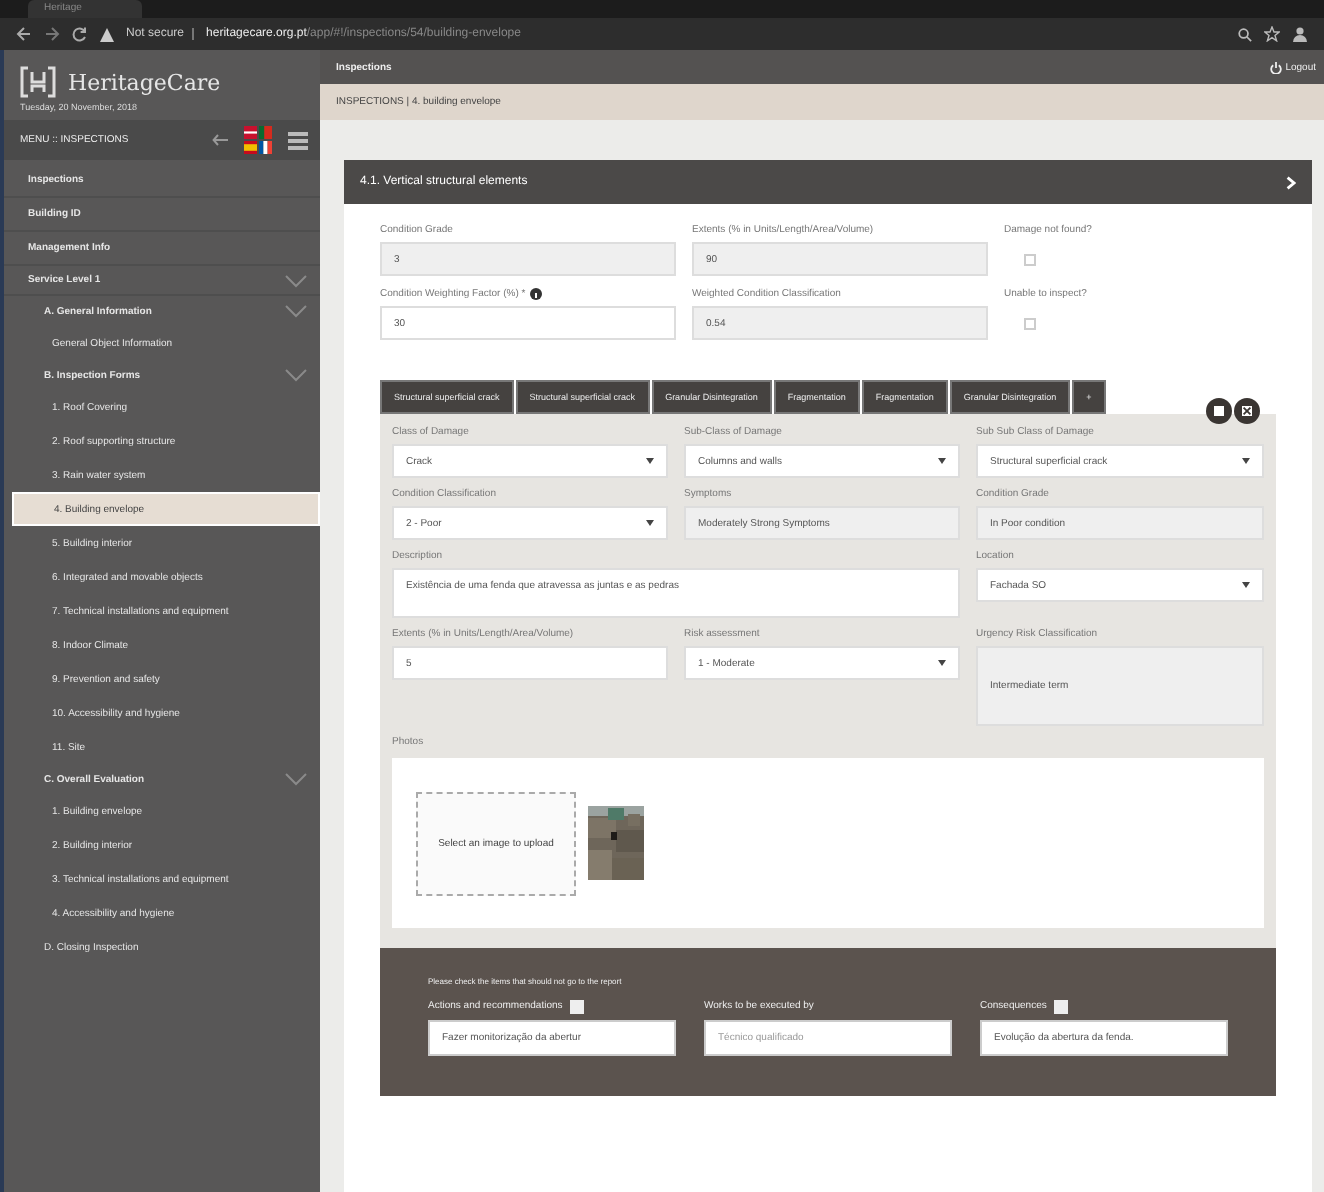  What do you see at coordinates (535, 294) in the screenshot?
I see `info-icon` at bounding box center [535, 294].